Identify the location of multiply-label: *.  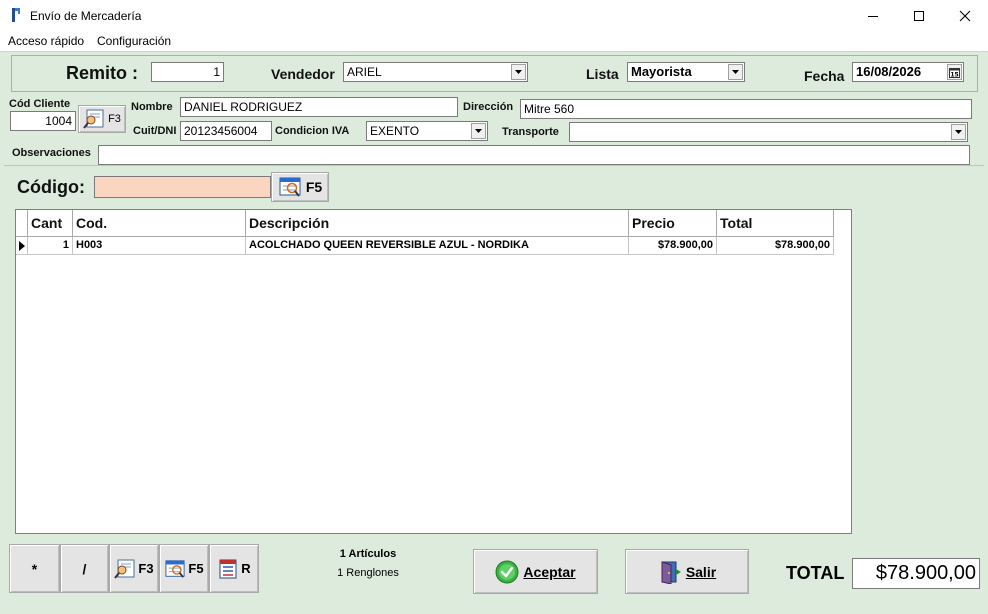
(34, 568).